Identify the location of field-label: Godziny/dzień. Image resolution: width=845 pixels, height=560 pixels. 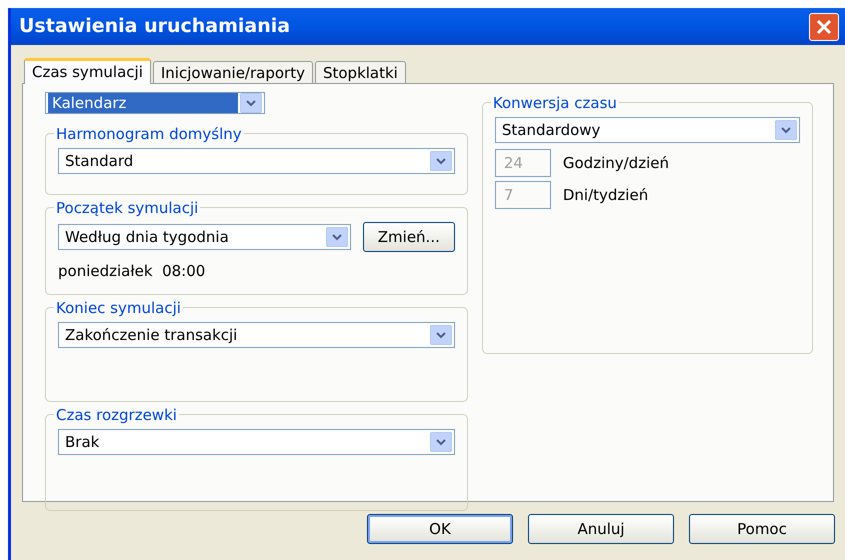
(615, 163).